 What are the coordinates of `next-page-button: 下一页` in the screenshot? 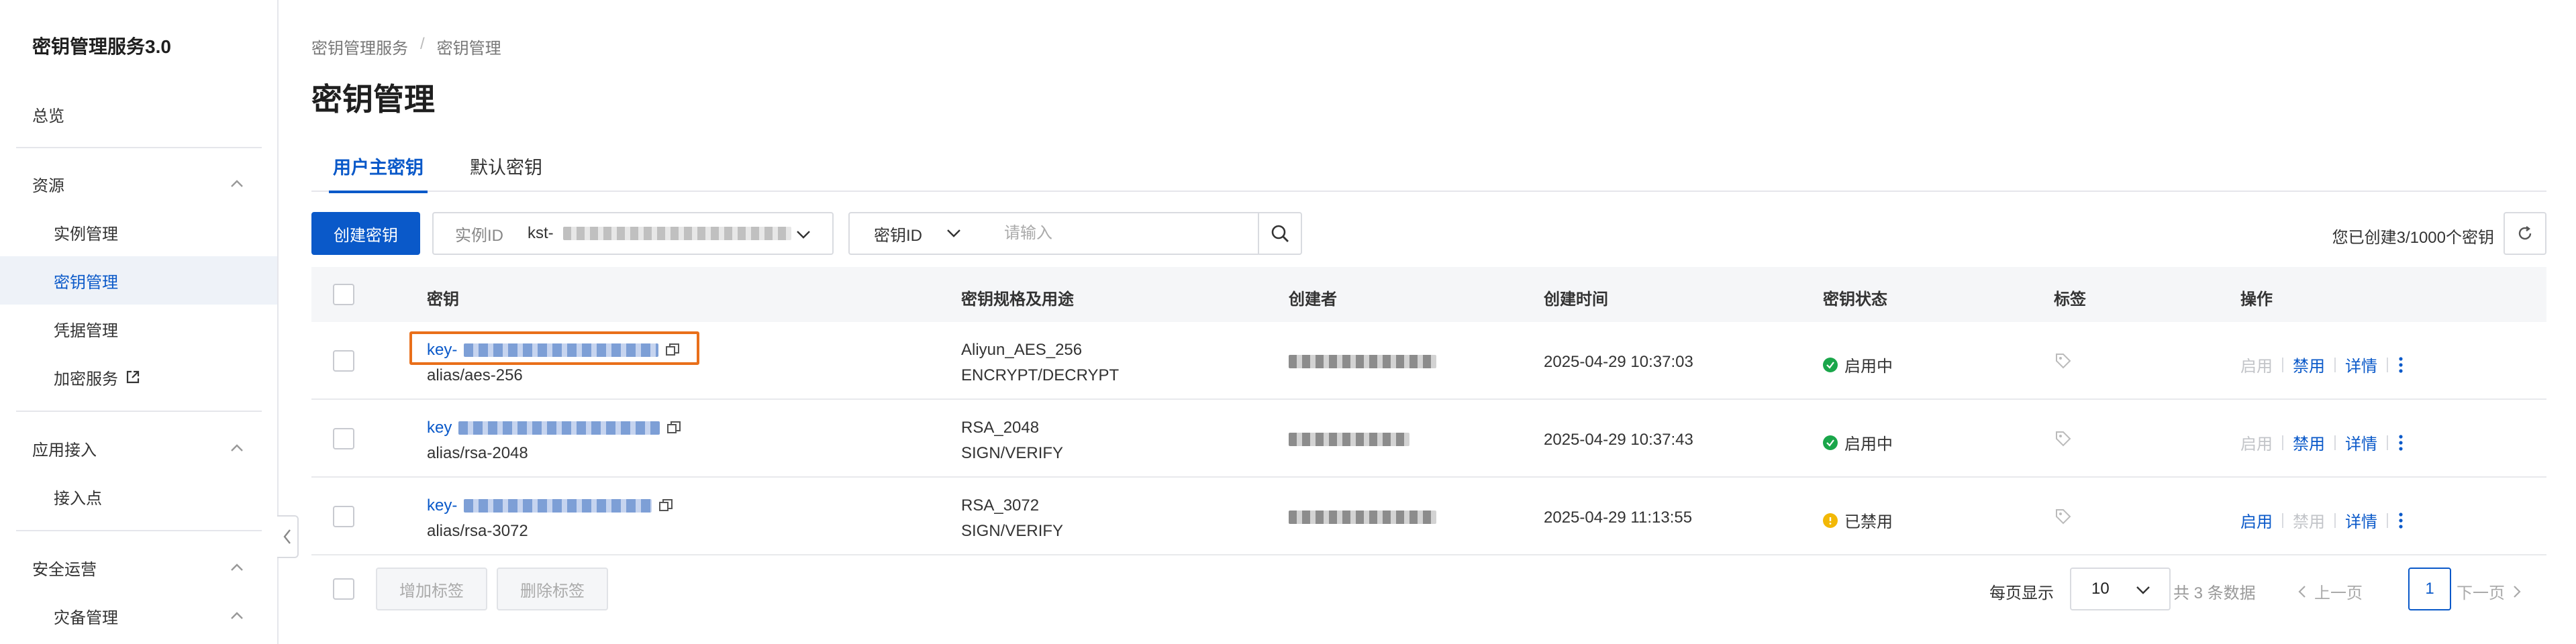 It's located at (2489, 591).